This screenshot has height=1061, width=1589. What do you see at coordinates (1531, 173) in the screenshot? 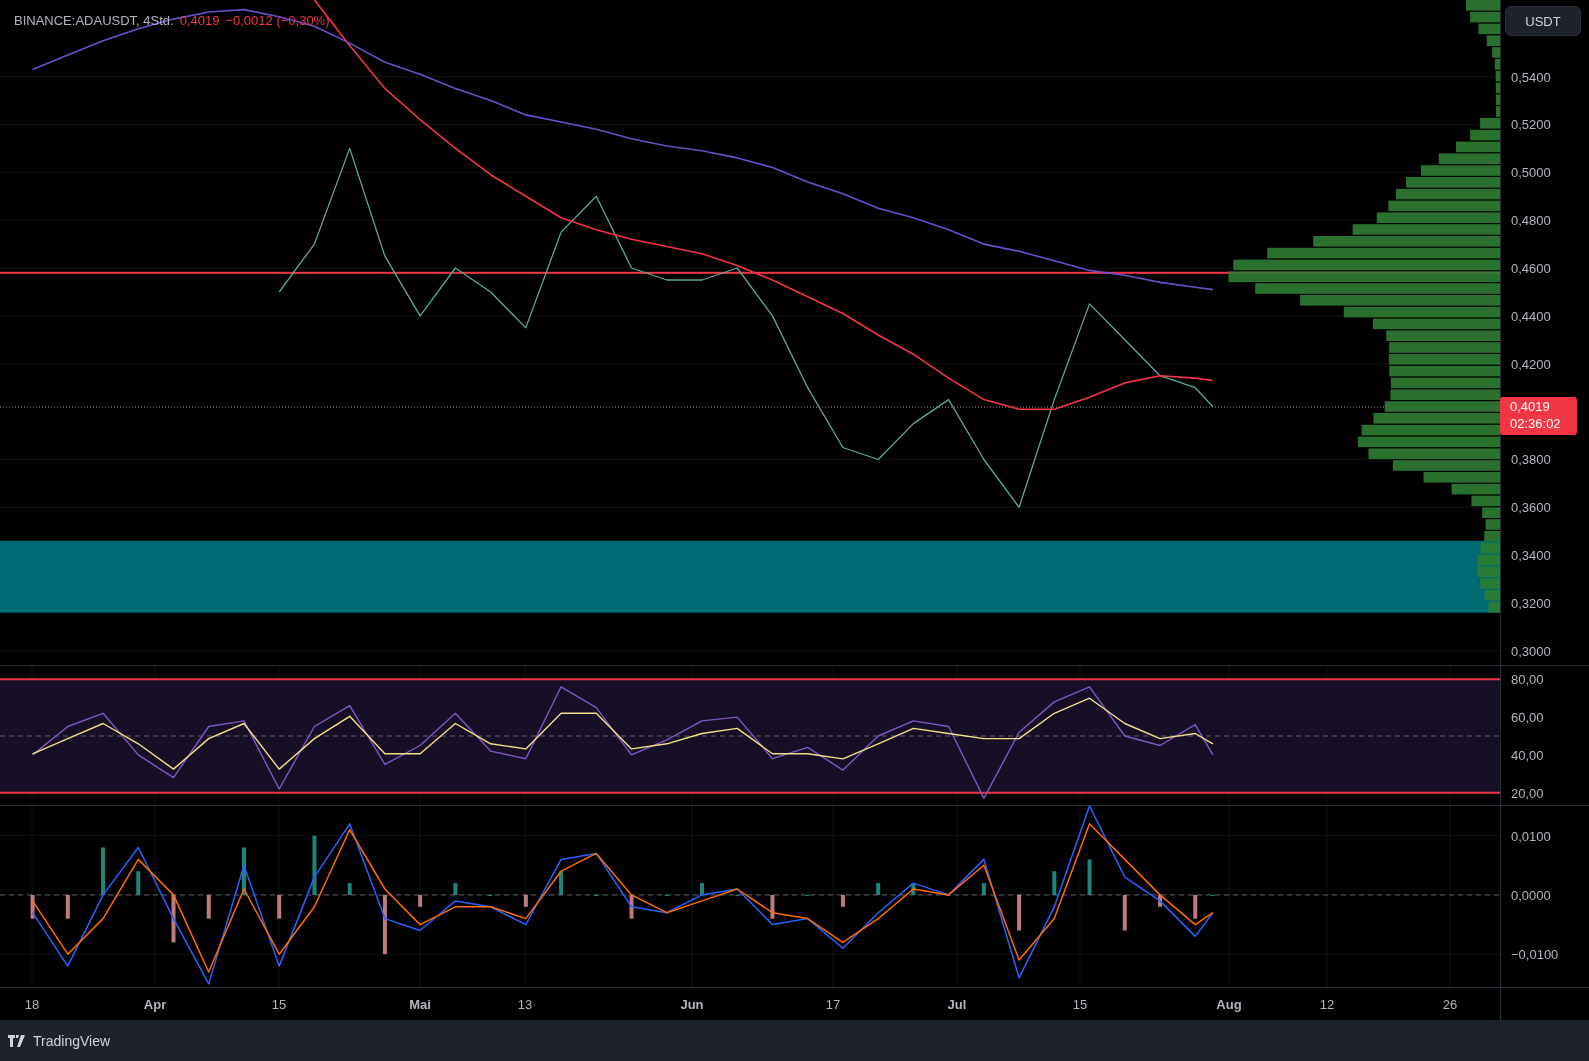
I see `price-axis-label: 0,5000` at bounding box center [1531, 173].